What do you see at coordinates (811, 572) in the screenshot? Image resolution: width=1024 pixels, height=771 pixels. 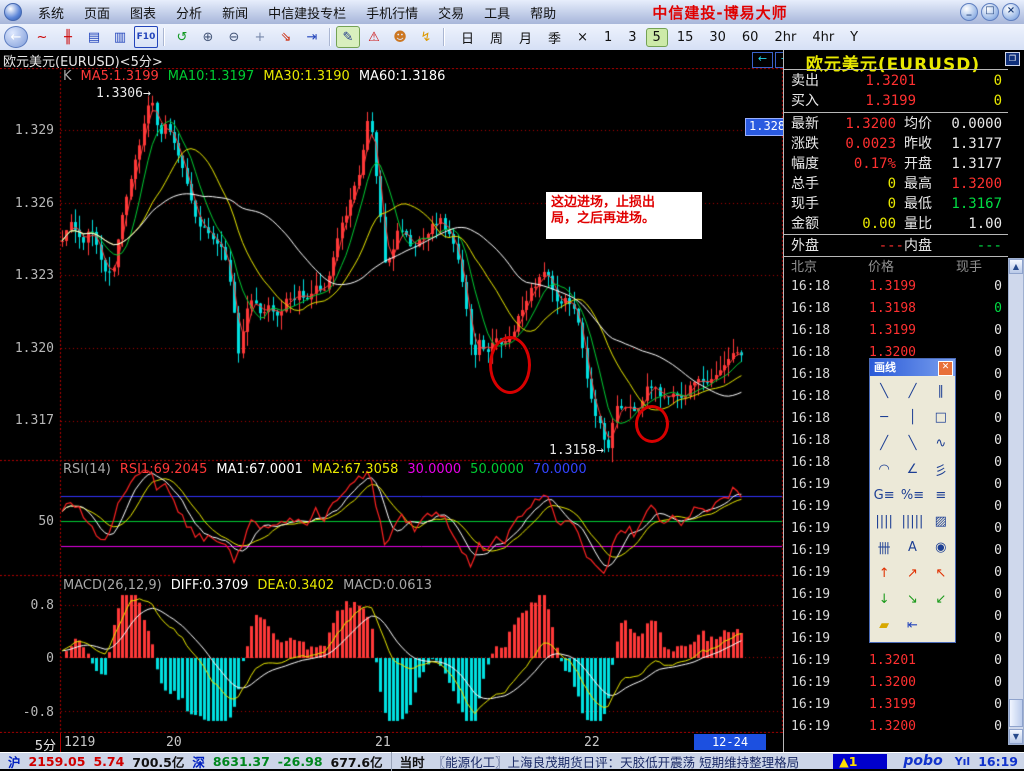 I see `tick-time: 16:19` at bounding box center [811, 572].